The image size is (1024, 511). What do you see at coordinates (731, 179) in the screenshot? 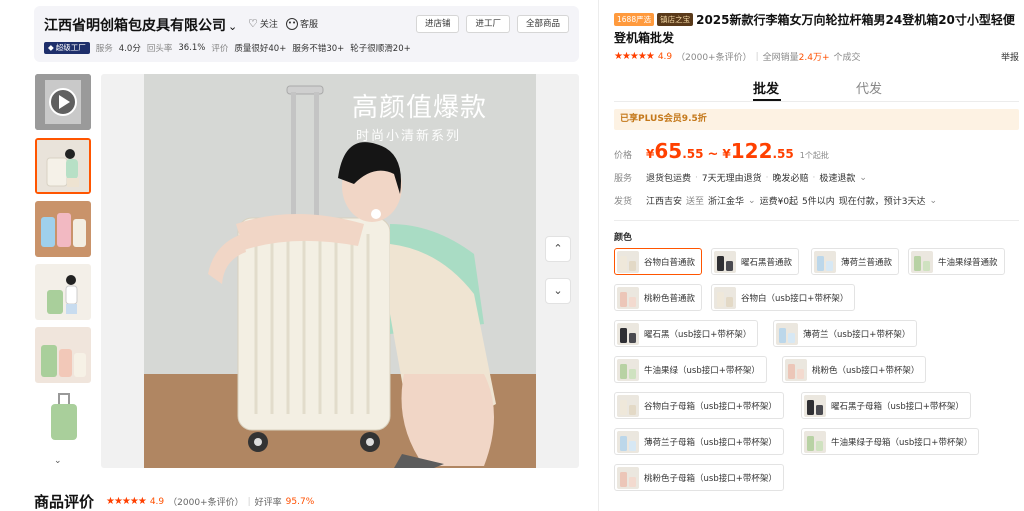
I see `service-item: 7天无理由退货` at bounding box center [731, 179].